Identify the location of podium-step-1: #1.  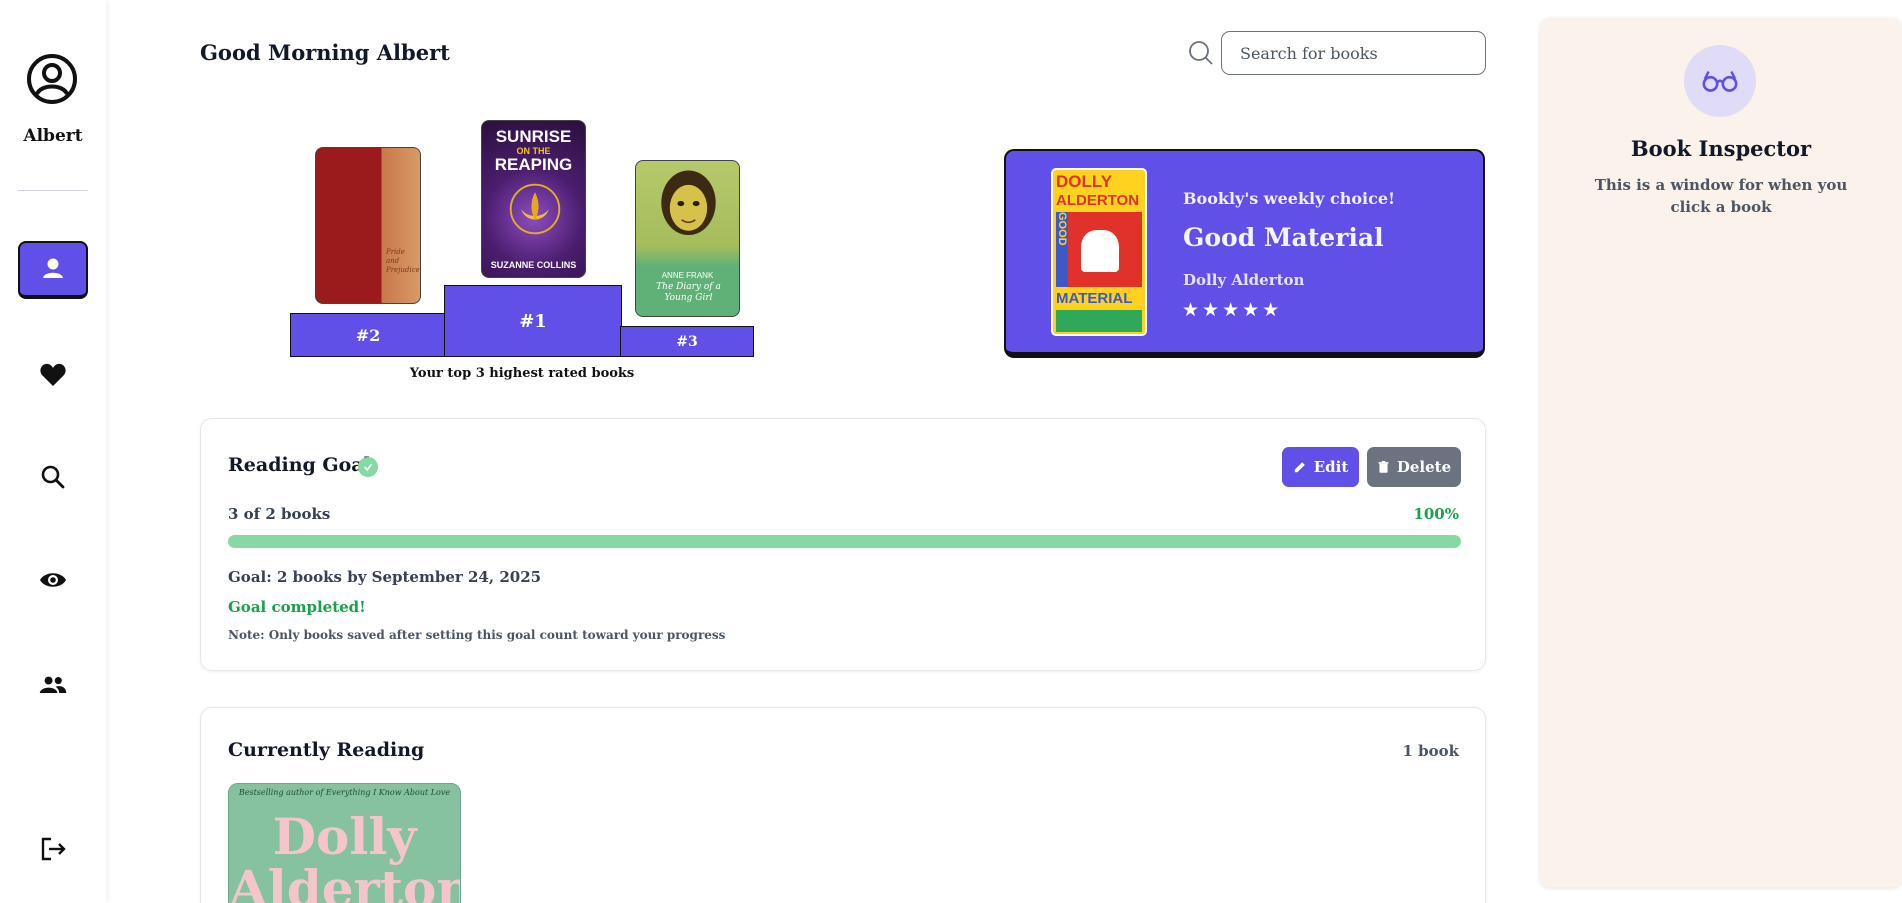
(533, 321).